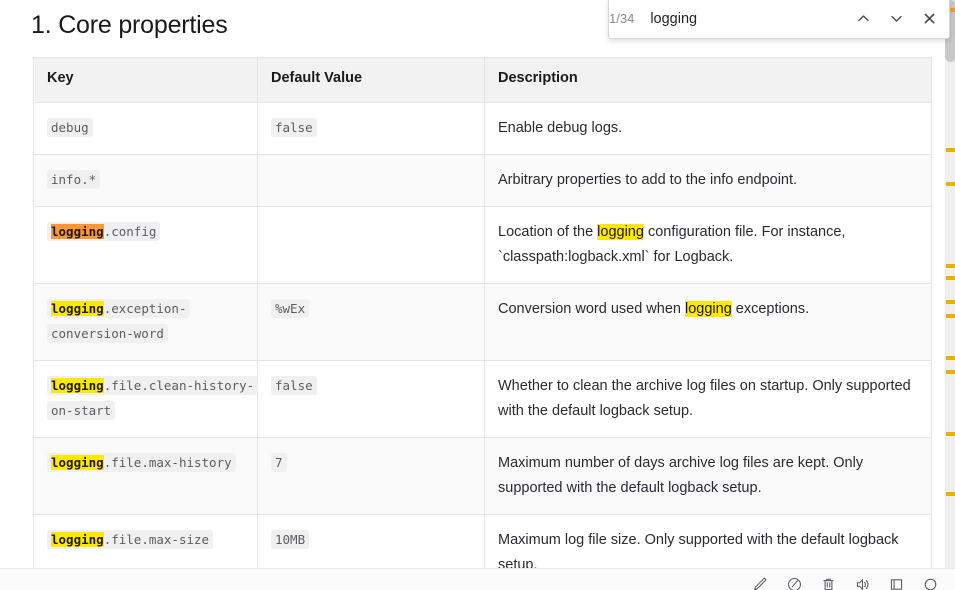  What do you see at coordinates (371, 541) in the screenshot?
I see `cell-default-value: 10MB` at bounding box center [371, 541].